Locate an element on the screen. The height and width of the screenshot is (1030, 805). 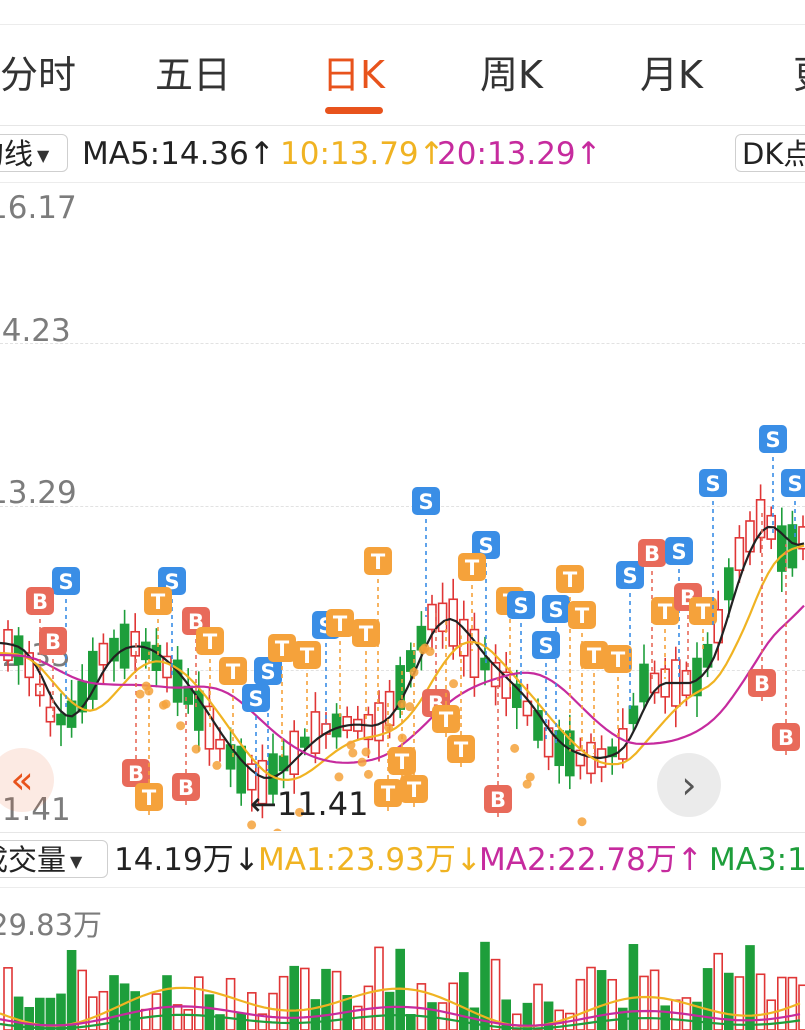
volume-chart is located at coordinates (402, 958).